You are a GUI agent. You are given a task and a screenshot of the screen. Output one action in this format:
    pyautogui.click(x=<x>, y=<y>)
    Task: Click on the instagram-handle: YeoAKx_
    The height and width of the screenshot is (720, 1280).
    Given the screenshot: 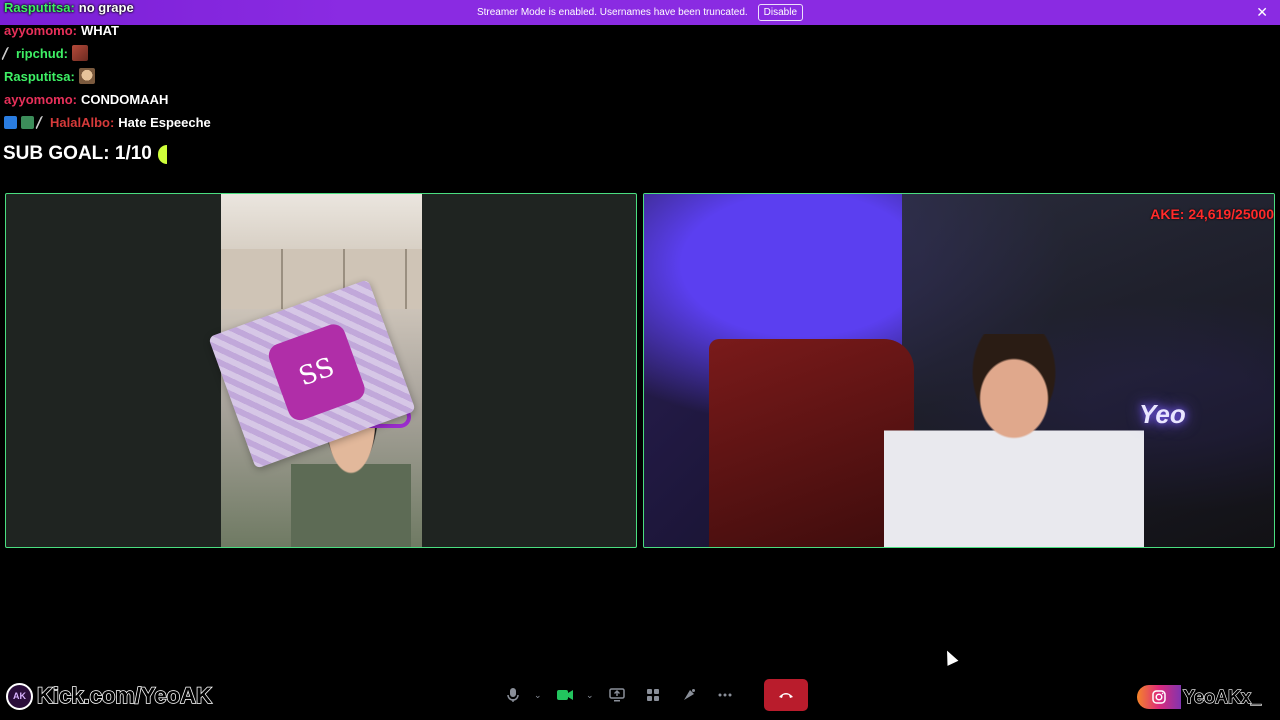 What is the action you would take?
    pyautogui.click(x=1222, y=696)
    